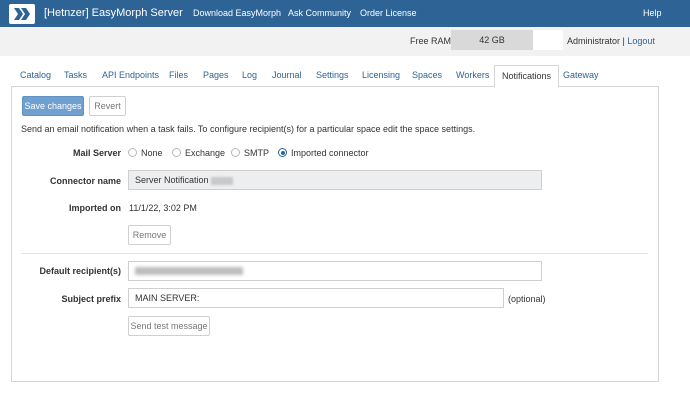 The image size is (690, 413). Describe the element at coordinates (257, 153) in the screenshot. I see `radio-smtp-label: SMTP` at that location.